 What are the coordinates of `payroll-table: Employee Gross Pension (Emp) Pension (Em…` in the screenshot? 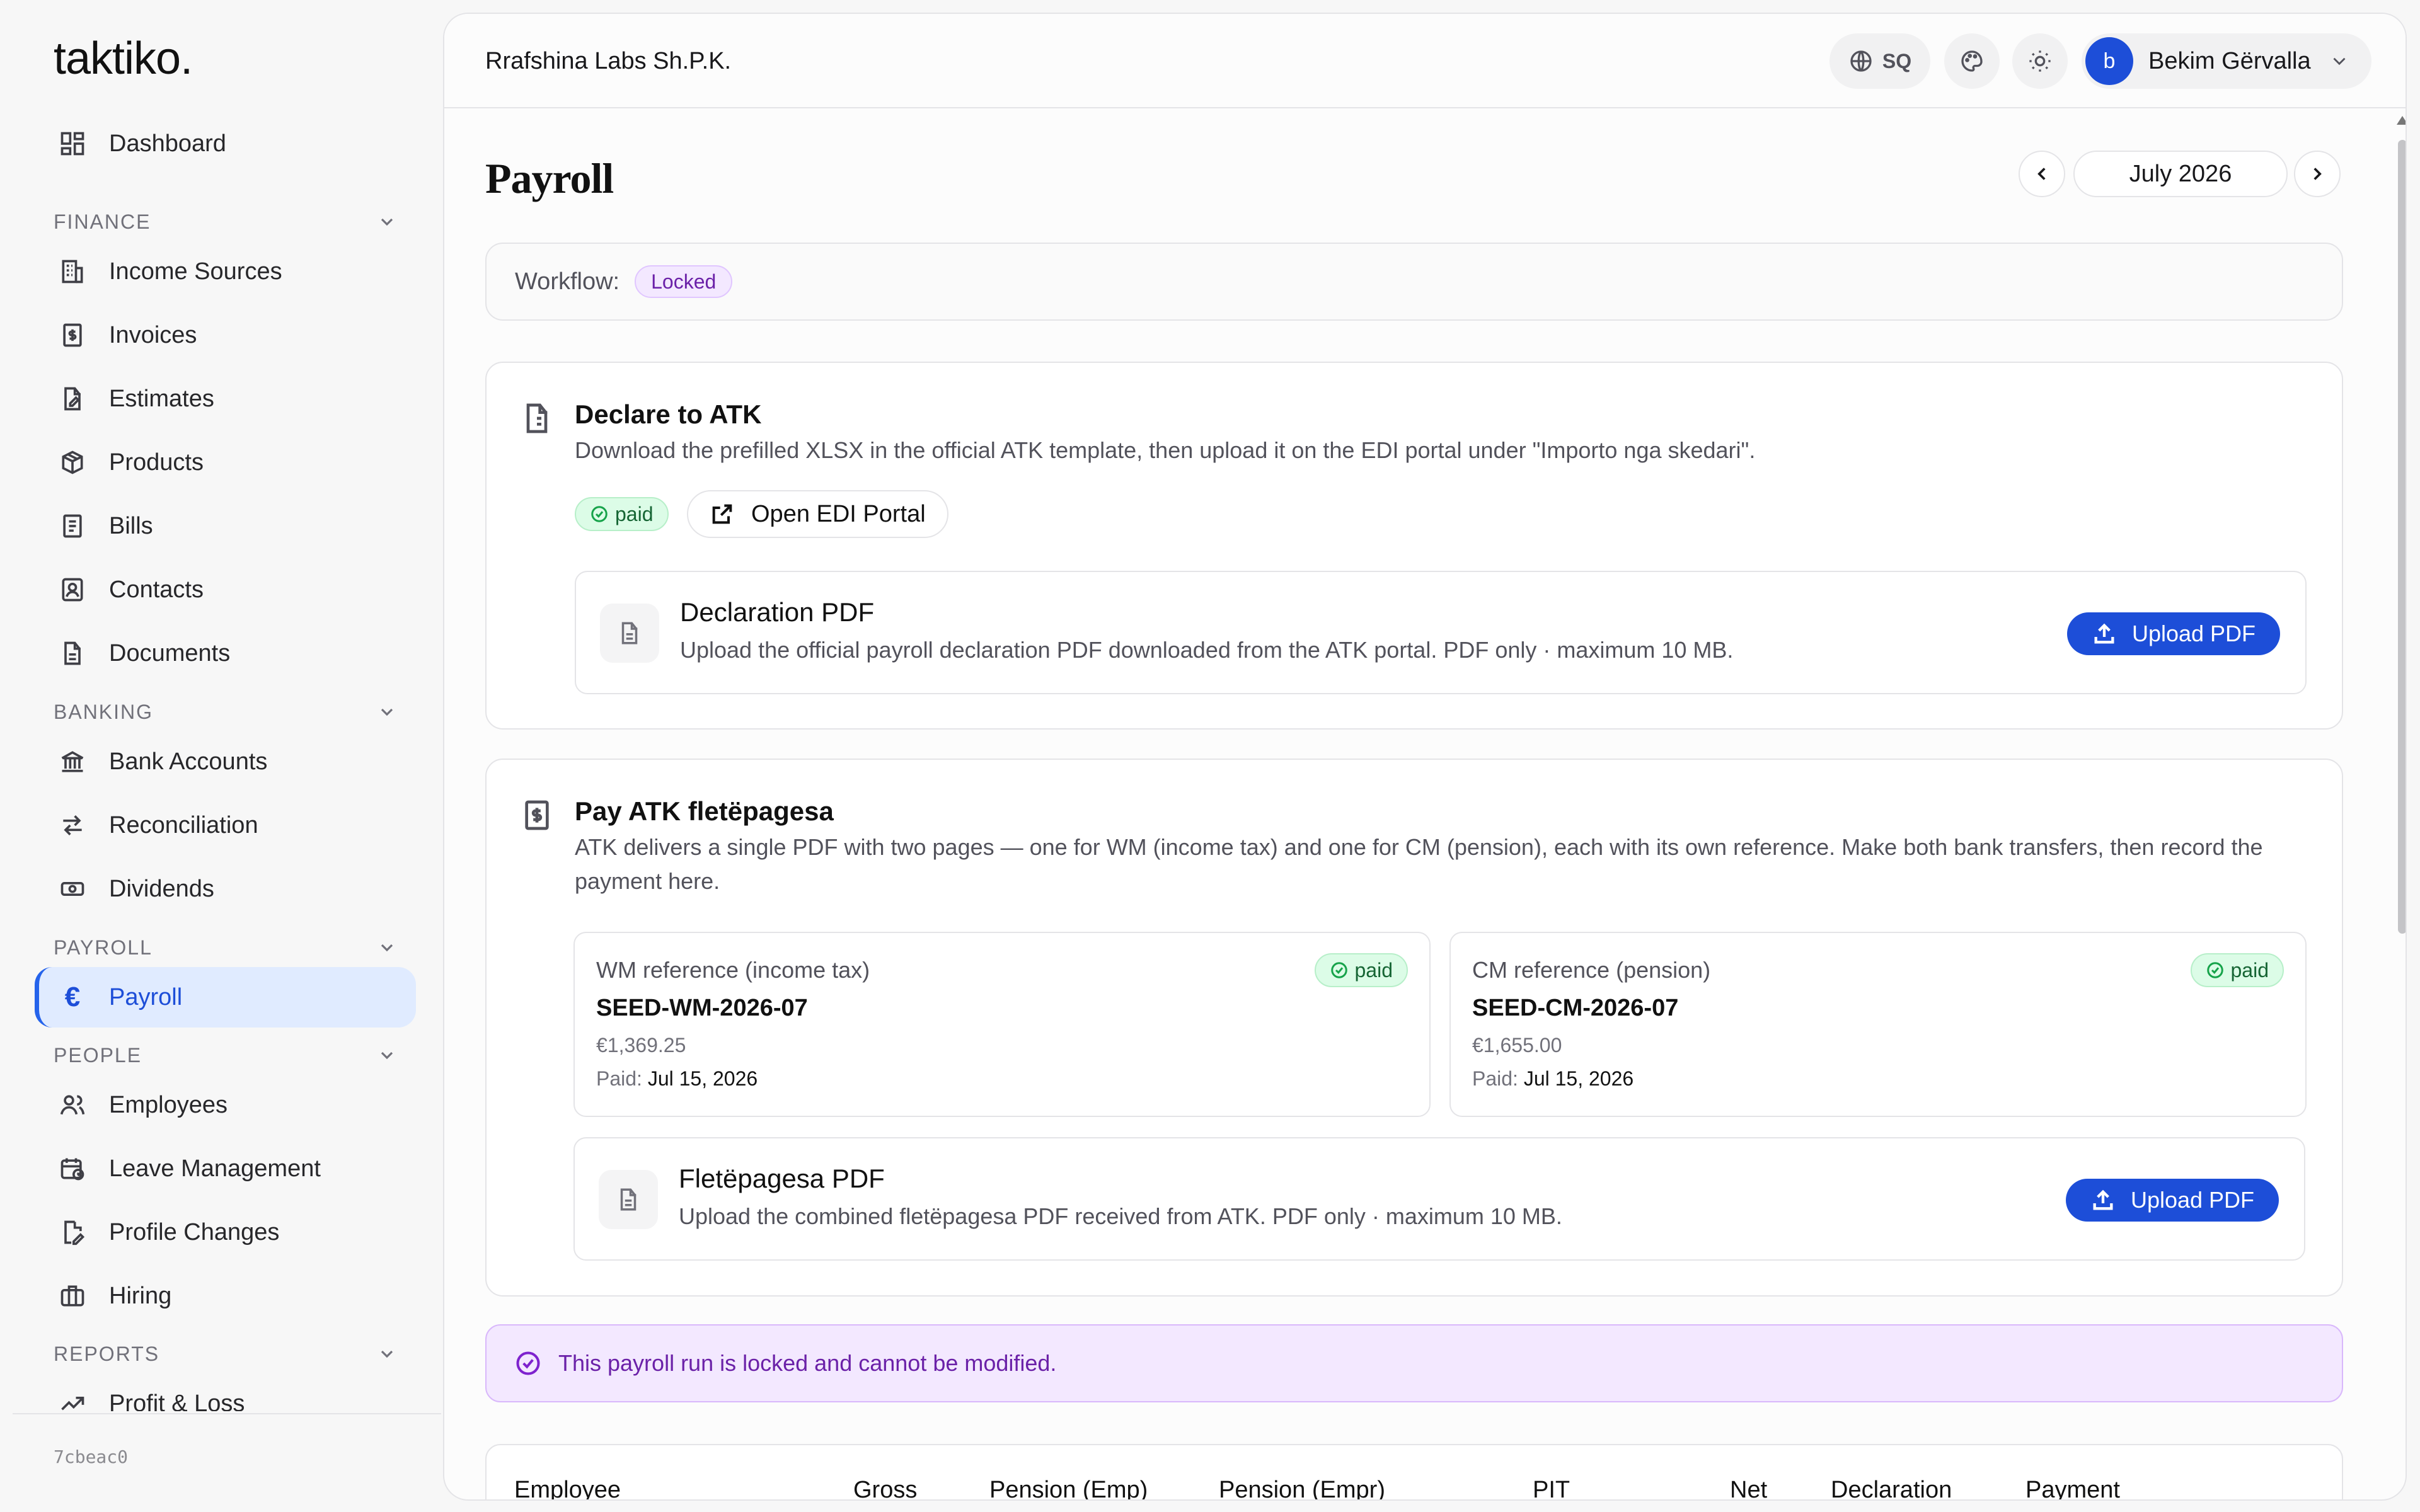 It's located at (1414, 1471).